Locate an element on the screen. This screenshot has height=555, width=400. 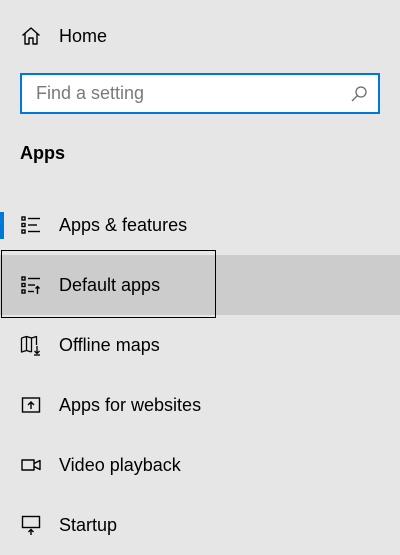
search-box is located at coordinates (200, 93).